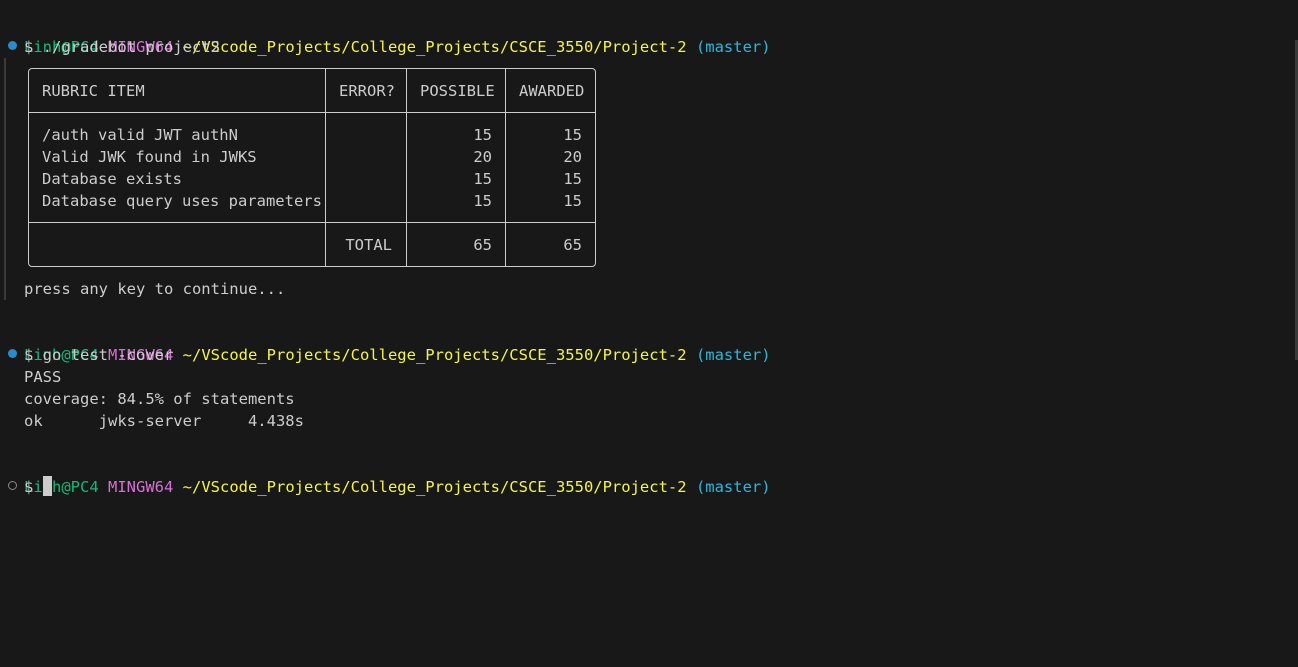 The image size is (1298, 667). What do you see at coordinates (47, 486) in the screenshot?
I see `text-cursor` at bounding box center [47, 486].